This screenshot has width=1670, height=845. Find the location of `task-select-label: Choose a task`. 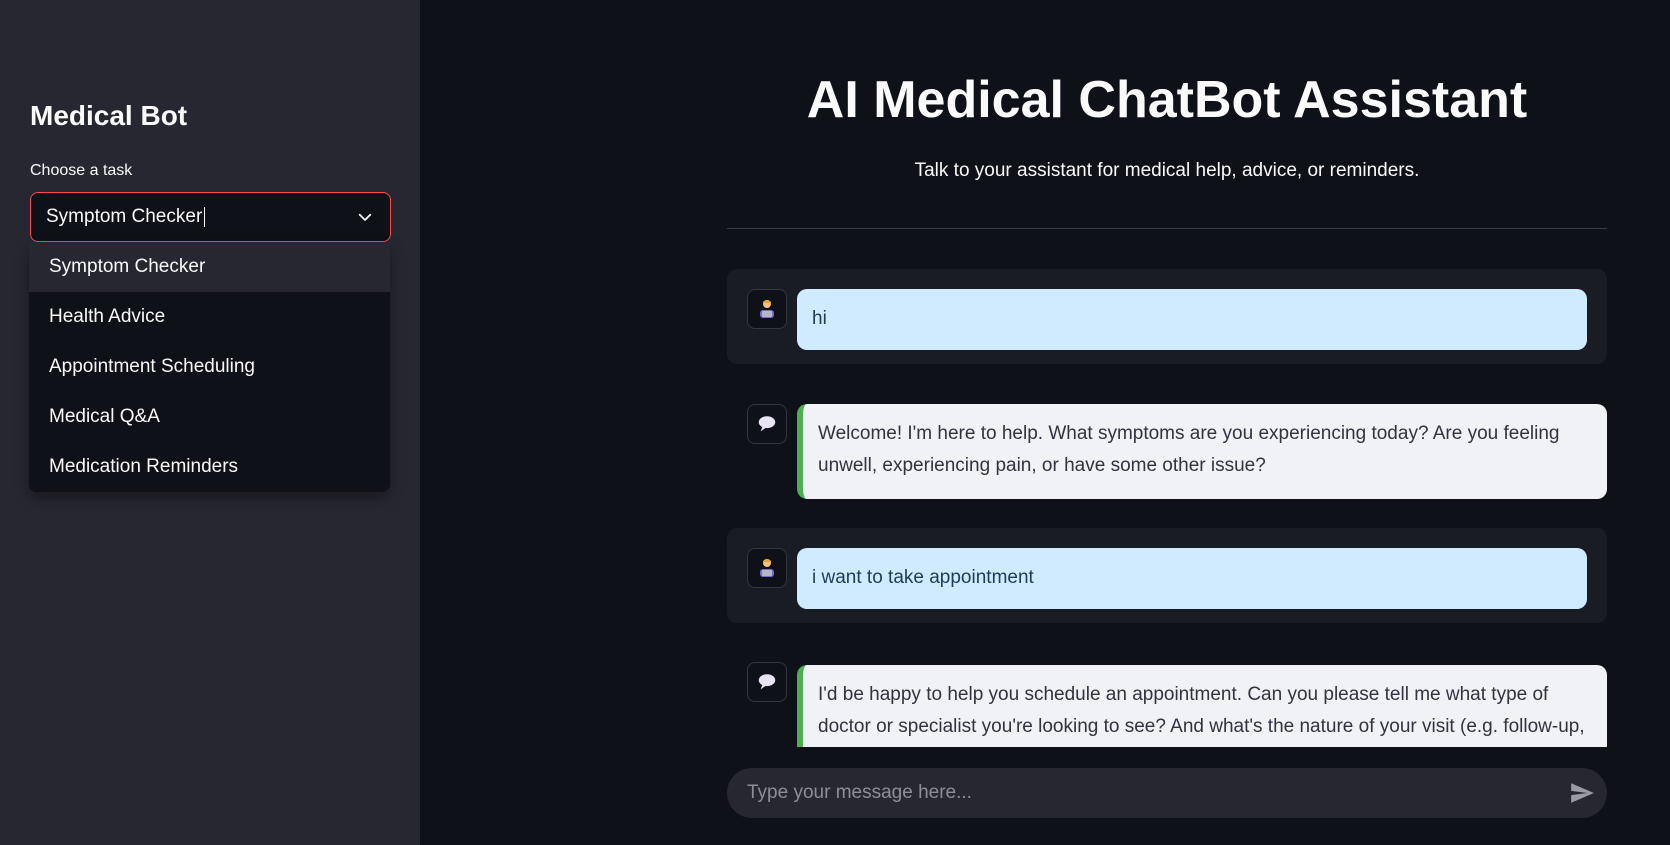

task-select-label: Choose a task is located at coordinates (81, 170).